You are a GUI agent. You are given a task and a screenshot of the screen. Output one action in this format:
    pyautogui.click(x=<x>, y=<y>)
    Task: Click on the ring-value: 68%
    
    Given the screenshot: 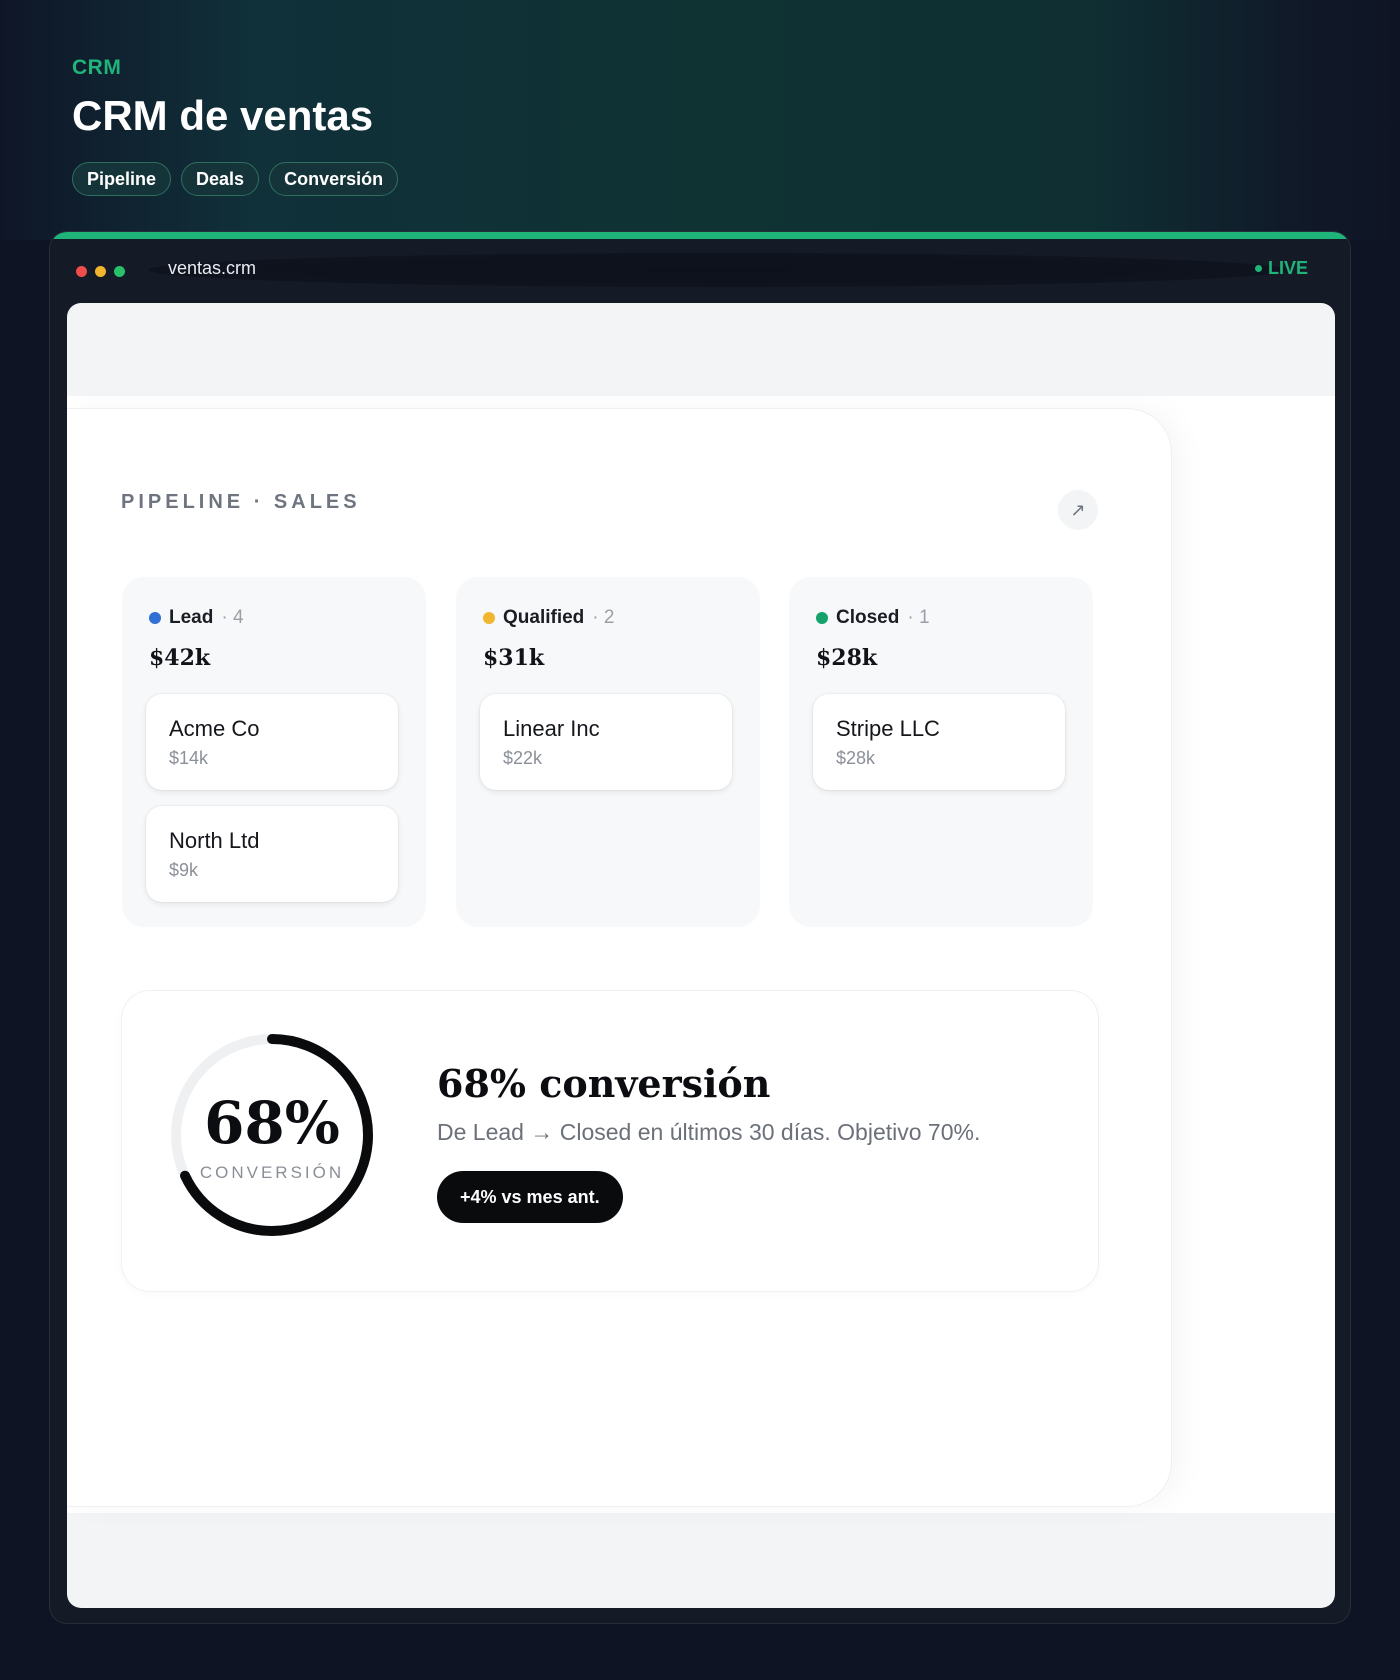 What is the action you would take?
    pyautogui.click(x=272, y=1123)
    